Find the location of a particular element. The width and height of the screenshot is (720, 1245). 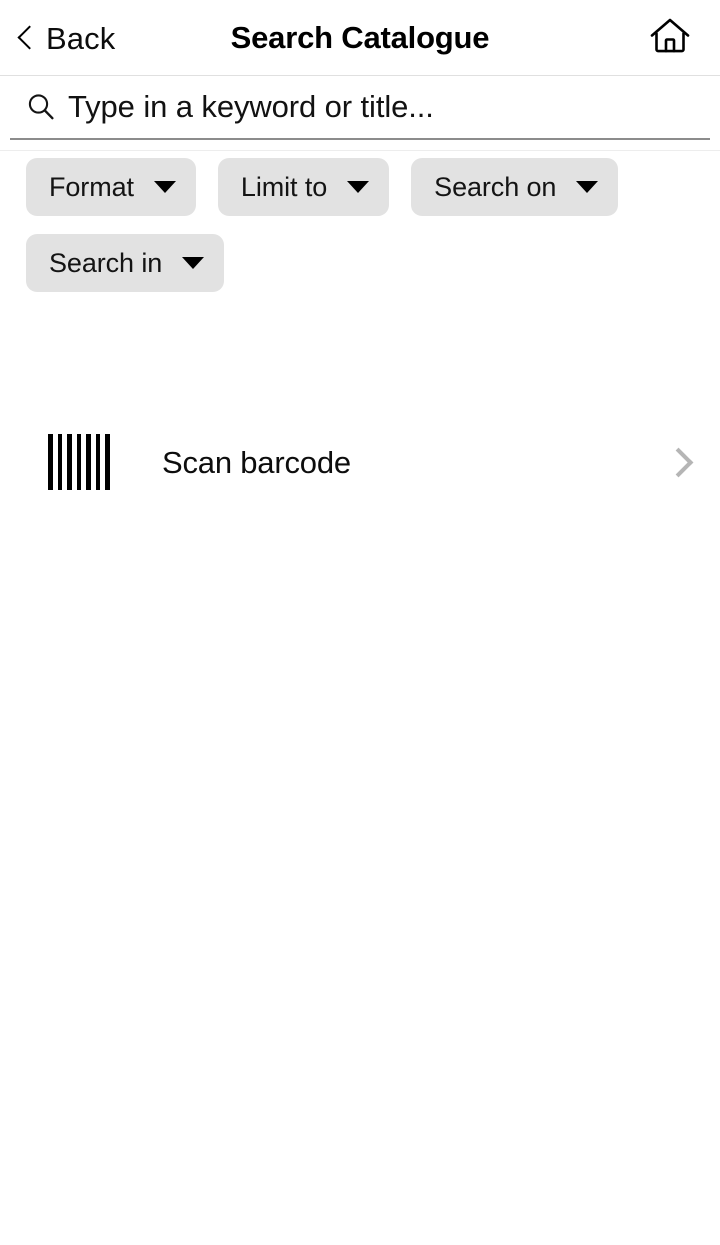

app-header: Back Search Catalogue is located at coordinates (360, 38).